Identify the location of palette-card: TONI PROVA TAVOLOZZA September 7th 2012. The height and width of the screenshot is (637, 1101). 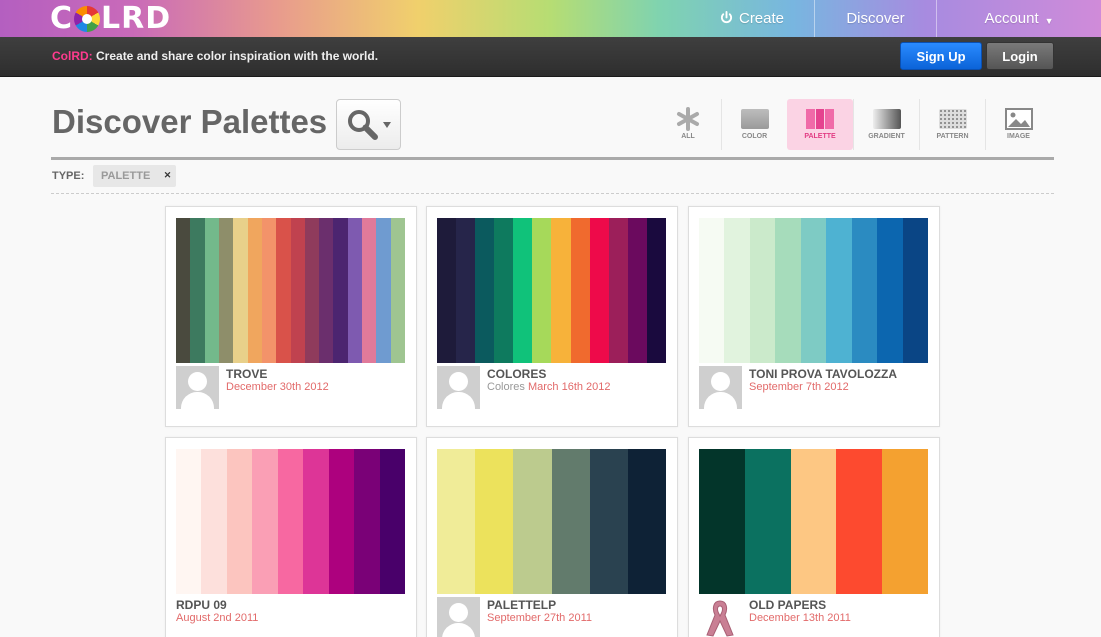
(814, 316).